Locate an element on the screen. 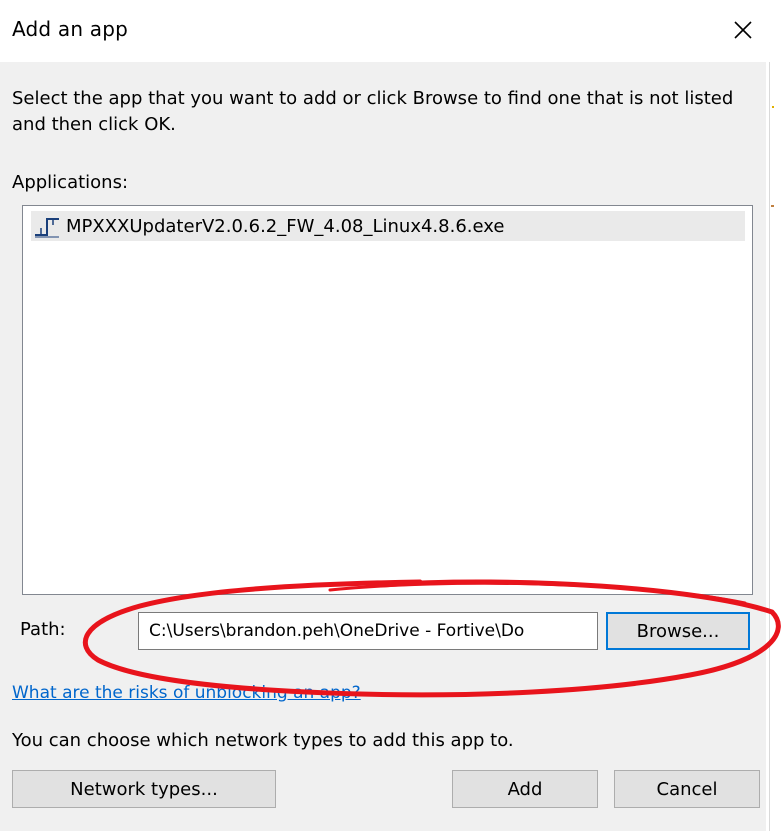  background-window-edge is located at coordinates (774, 415).